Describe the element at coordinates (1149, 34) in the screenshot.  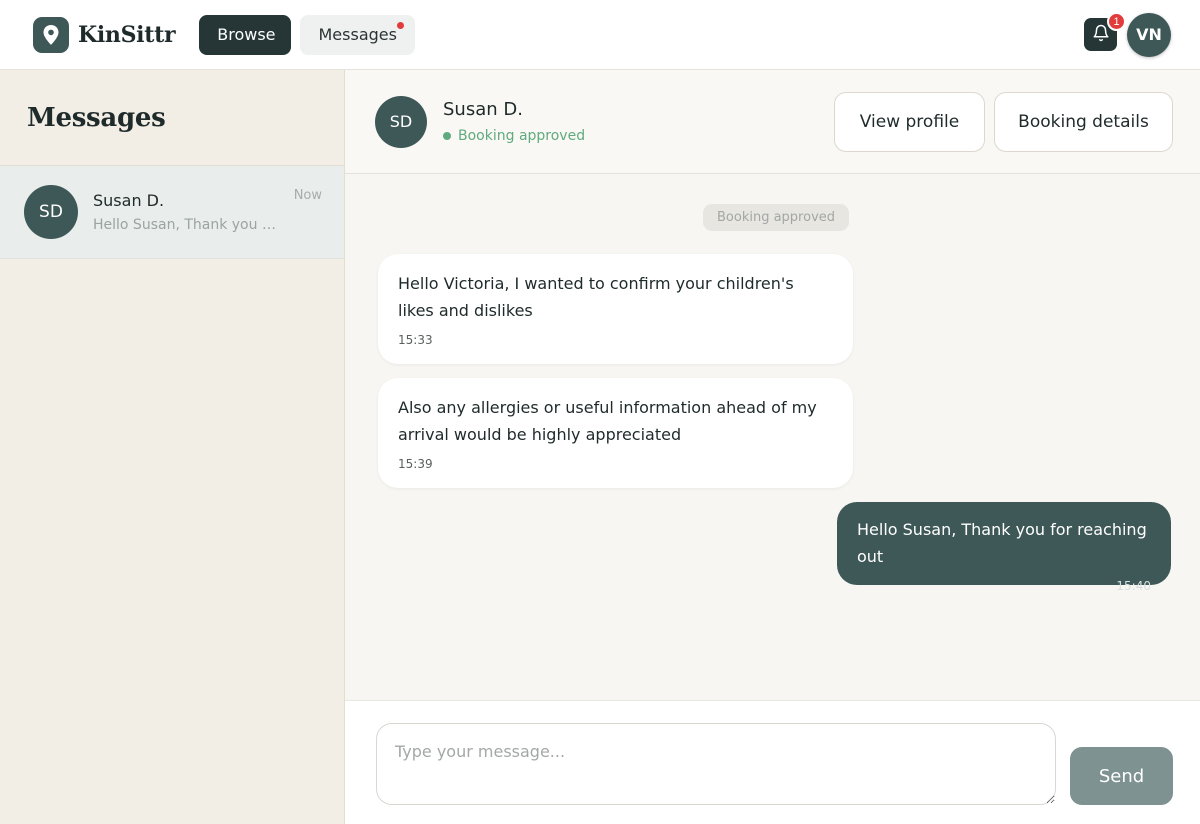
I see `user-avatar: VN` at that location.